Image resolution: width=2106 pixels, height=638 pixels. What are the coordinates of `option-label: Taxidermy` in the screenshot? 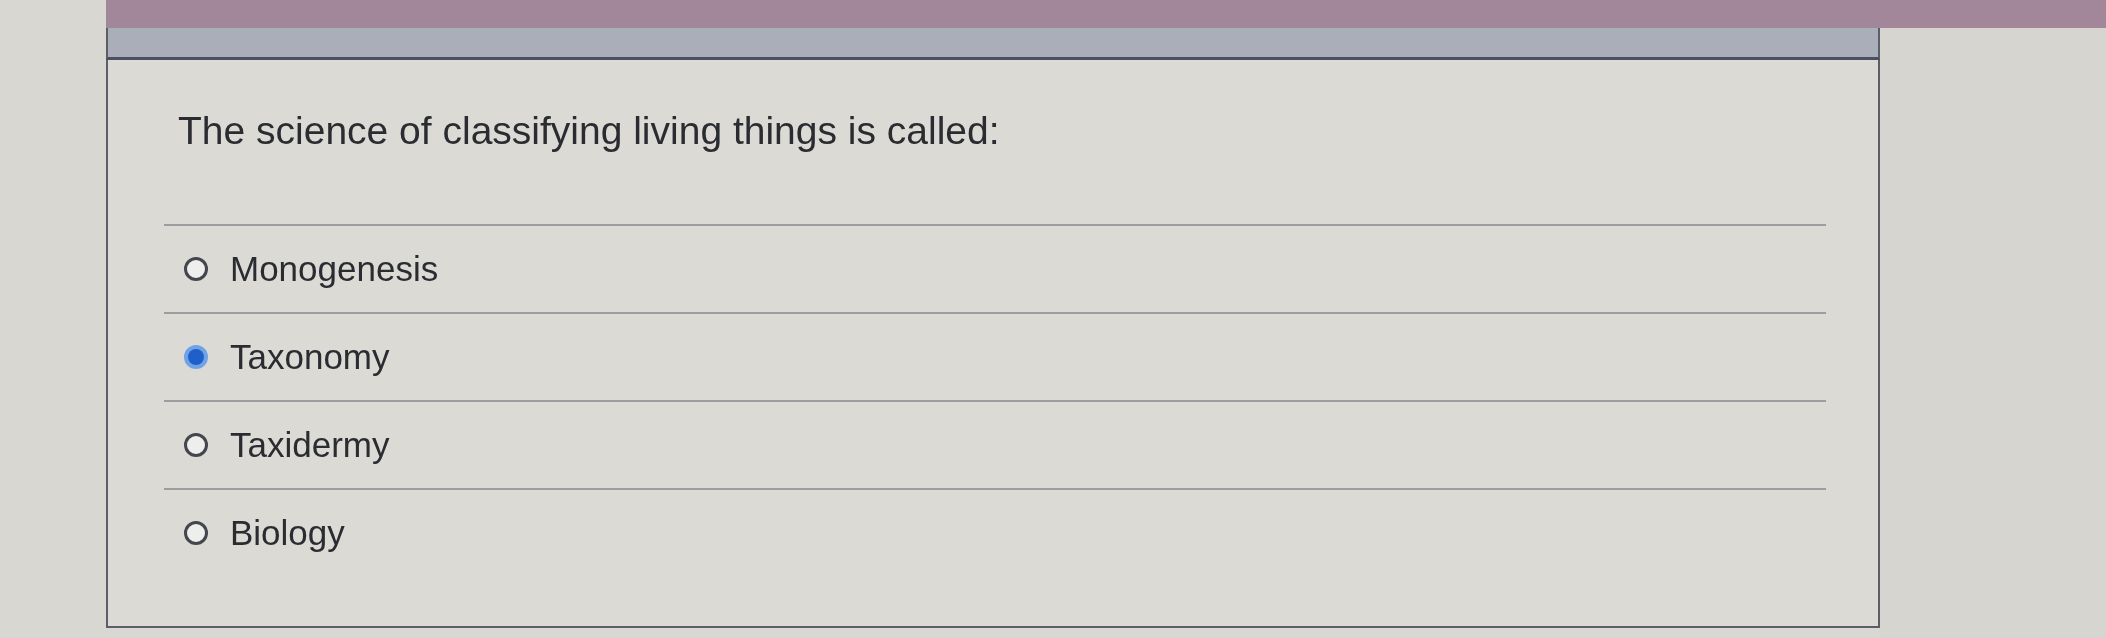 It's located at (310, 445).